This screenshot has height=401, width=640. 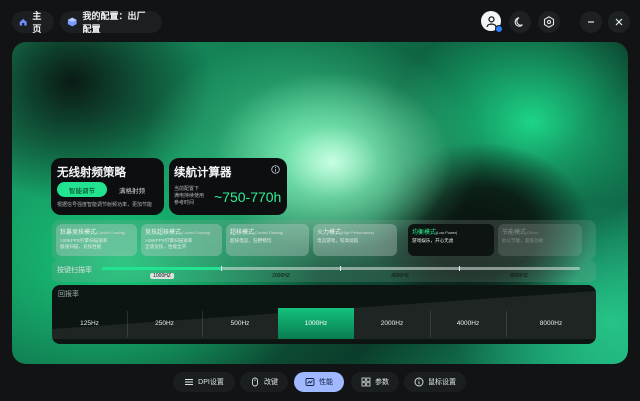 I want to click on mode-tag: (Low Power), so click(x=447, y=233).